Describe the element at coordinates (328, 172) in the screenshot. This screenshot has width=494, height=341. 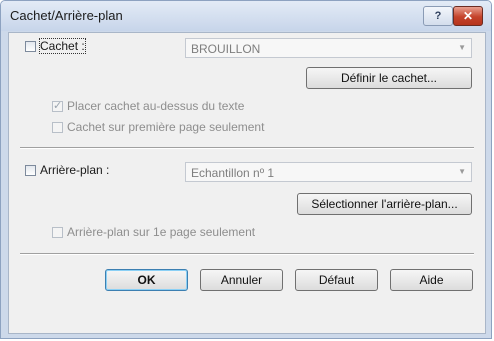
I see `background-combo: Echantillon nº 1 ▼` at that location.